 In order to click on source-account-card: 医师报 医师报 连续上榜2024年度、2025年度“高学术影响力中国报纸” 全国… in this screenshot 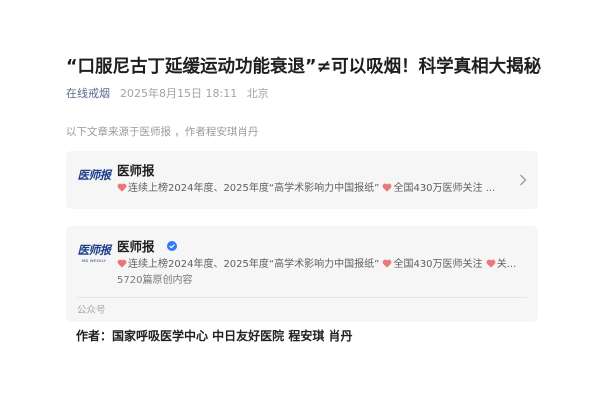, I will do `click(302, 180)`.